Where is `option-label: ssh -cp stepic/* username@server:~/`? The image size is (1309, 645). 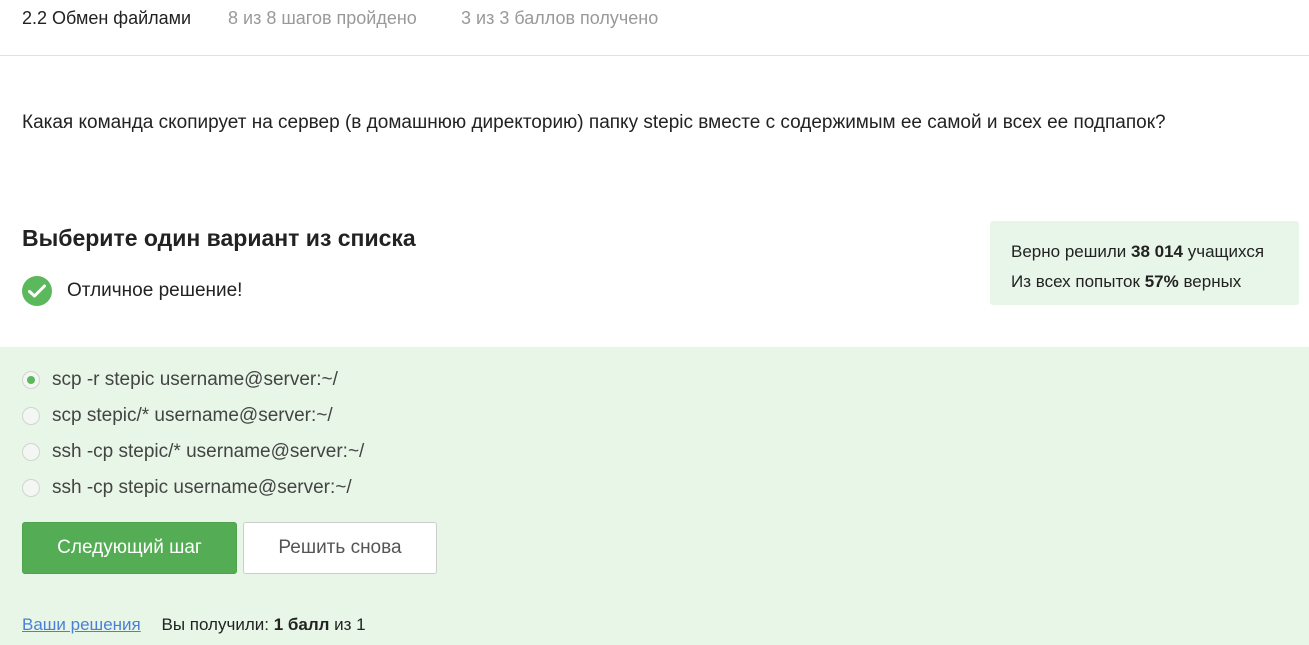 option-label: ssh -cp stepic/* username@server:~/ is located at coordinates (208, 451).